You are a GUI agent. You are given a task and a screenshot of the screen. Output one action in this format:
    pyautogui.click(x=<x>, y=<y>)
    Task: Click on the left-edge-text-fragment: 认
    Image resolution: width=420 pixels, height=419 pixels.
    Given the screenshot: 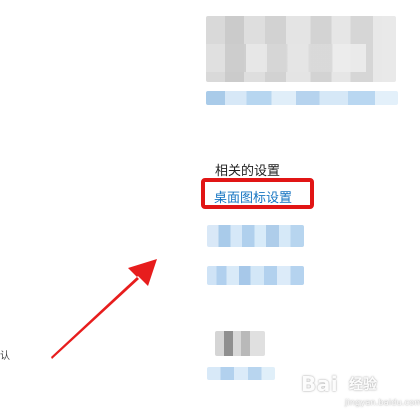 What is the action you would take?
    pyautogui.click(x=5, y=356)
    